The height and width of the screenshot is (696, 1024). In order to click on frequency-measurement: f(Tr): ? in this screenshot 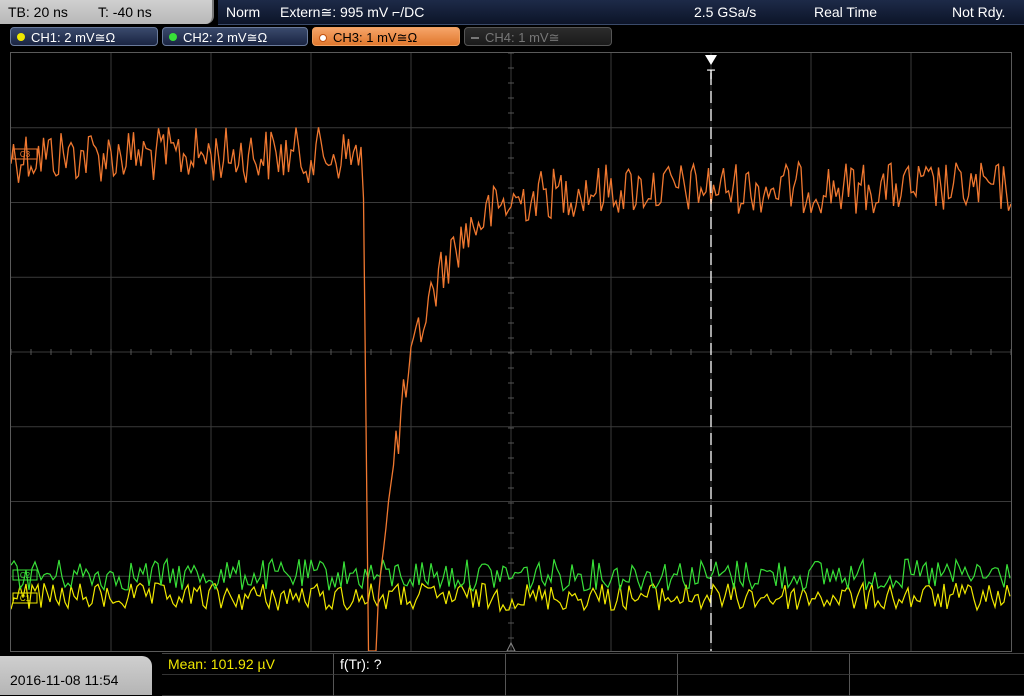, I will do `click(361, 664)`.